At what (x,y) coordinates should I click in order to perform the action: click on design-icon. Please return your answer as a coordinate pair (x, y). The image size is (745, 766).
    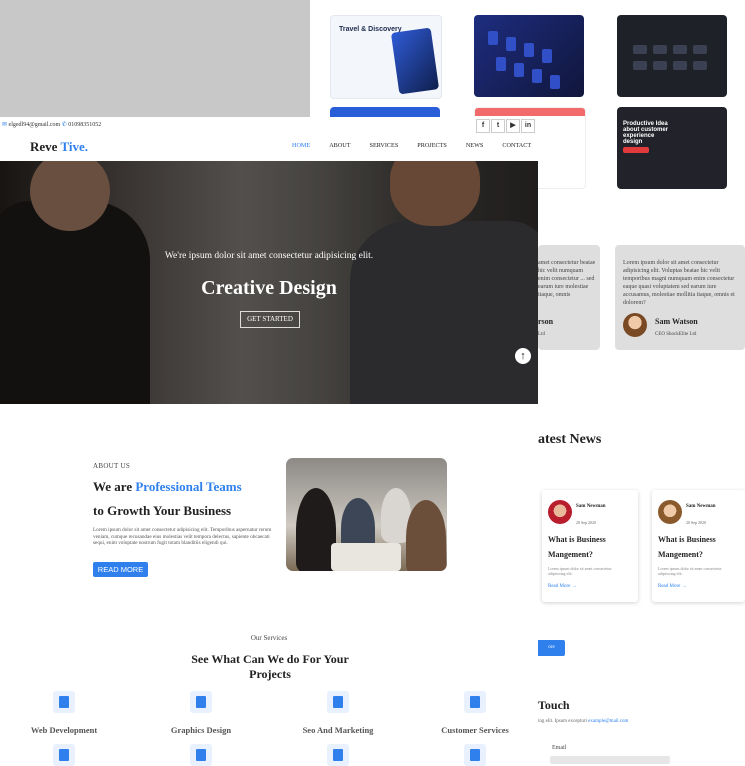
    Looking at the image, I should click on (201, 702).